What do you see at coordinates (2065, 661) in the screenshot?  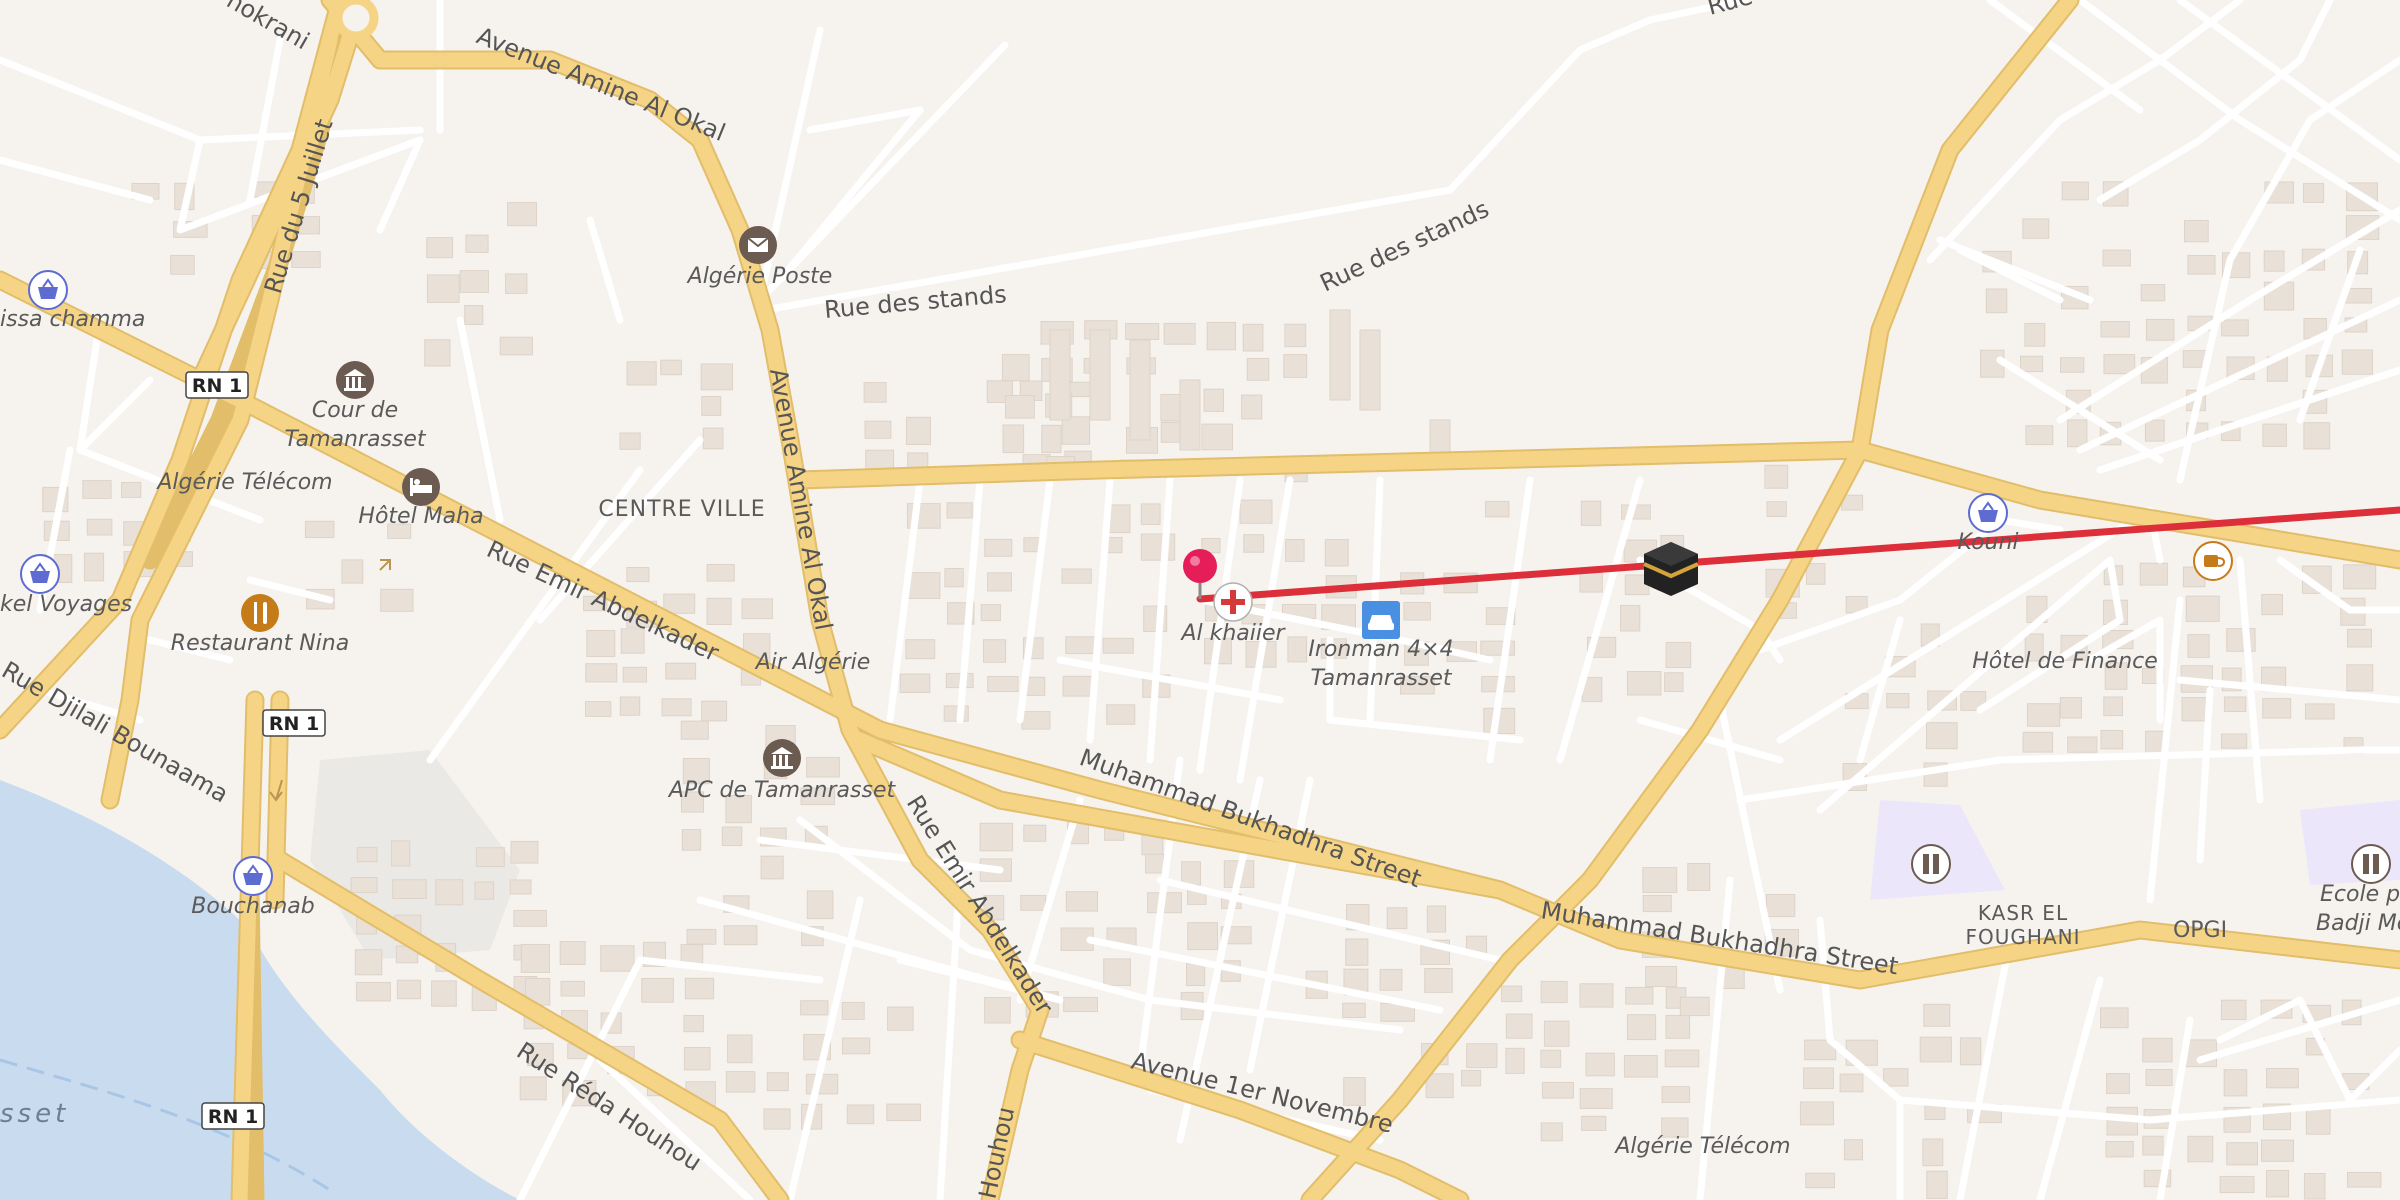 I see `poi-label-hotel-de-finance: Hôtel de Finance` at bounding box center [2065, 661].